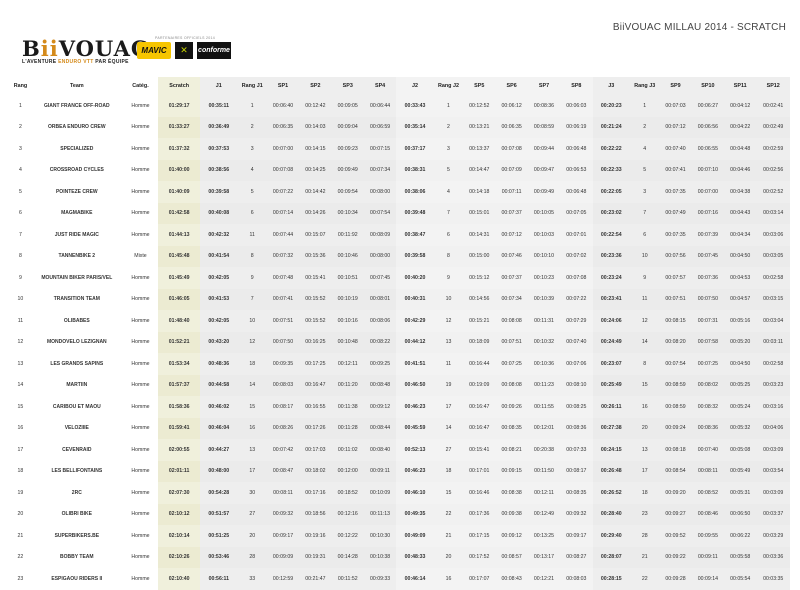  What do you see at coordinates (283, 170) in the screenshot?
I see `col-sp1-cell: 00:07:08` at bounding box center [283, 170].